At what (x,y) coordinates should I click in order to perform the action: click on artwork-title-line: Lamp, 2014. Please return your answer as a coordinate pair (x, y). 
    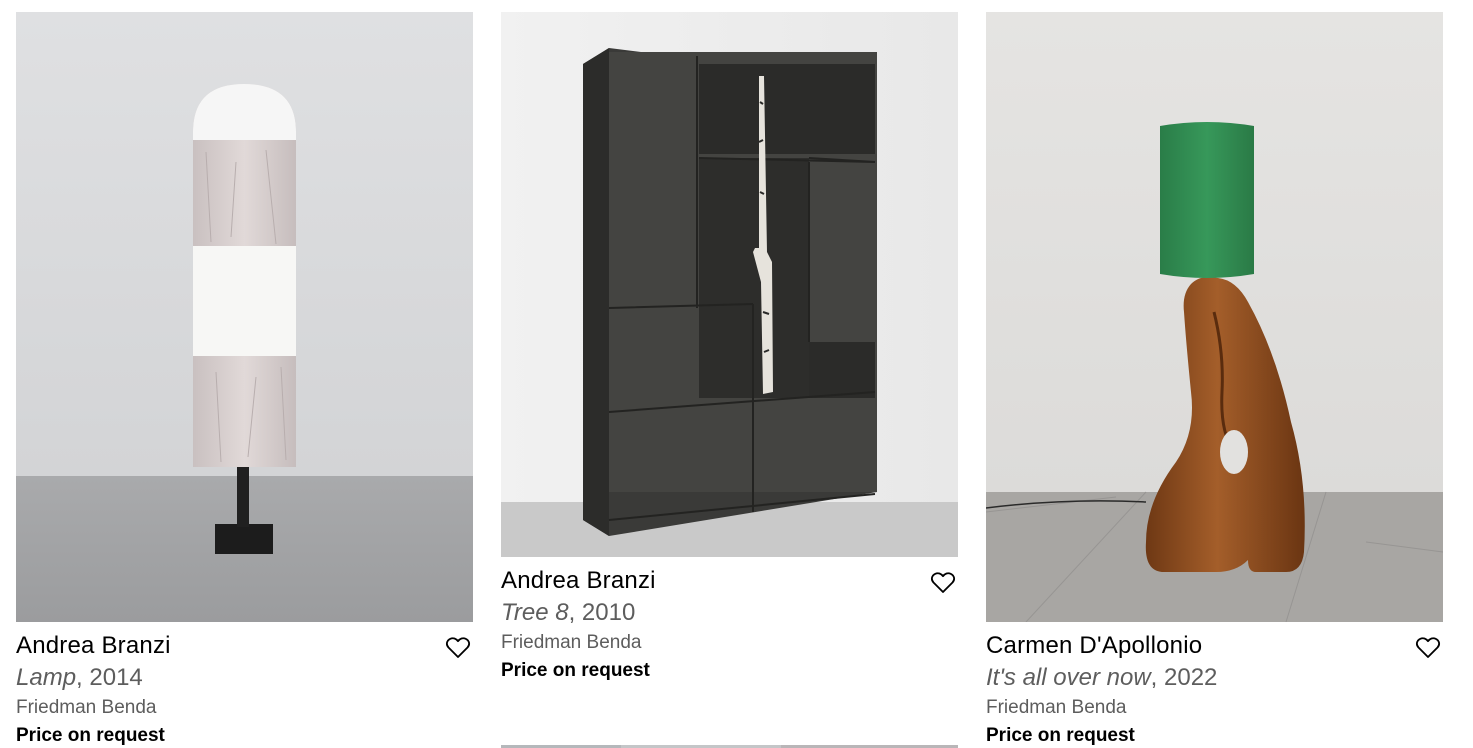
    Looking at the image, I should click on (244, 680).